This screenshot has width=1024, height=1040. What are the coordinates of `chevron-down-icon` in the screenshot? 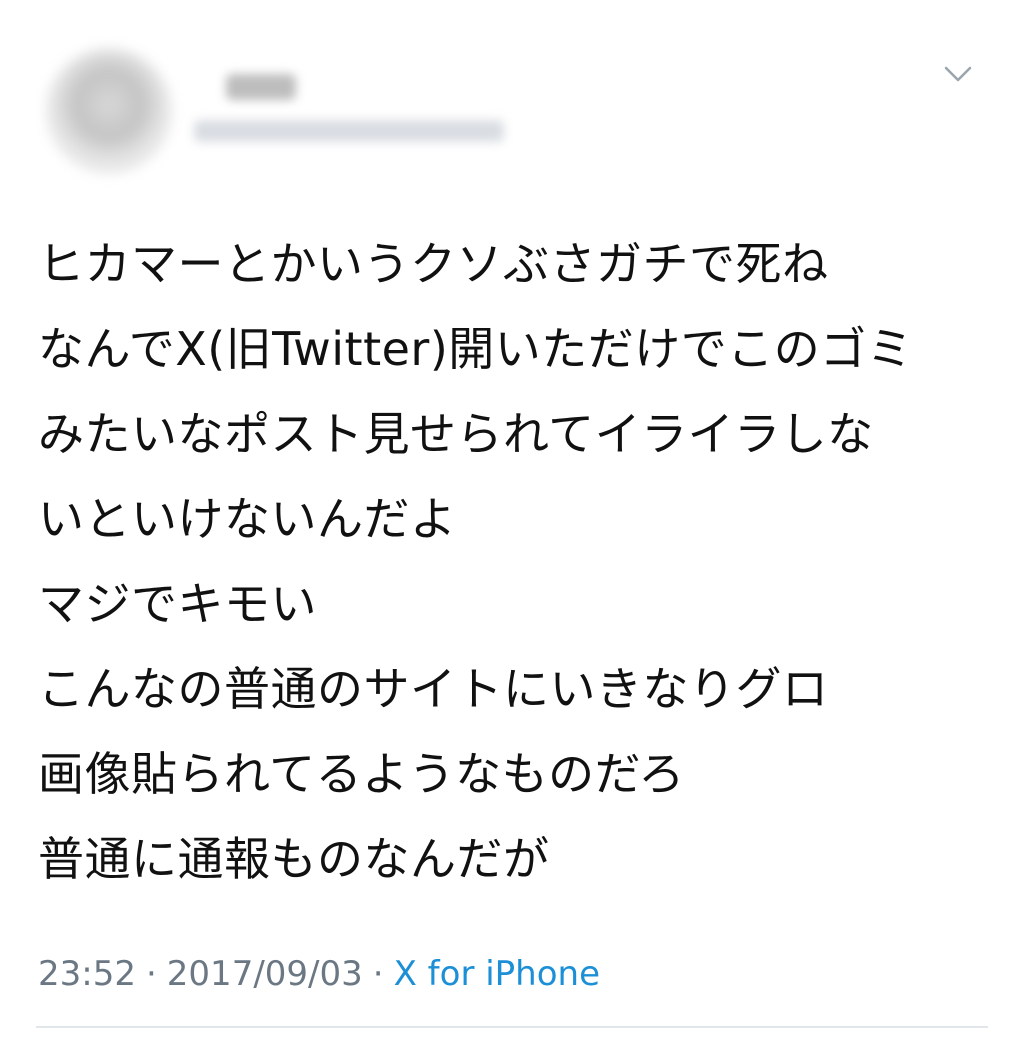 It's located at (958, 74).